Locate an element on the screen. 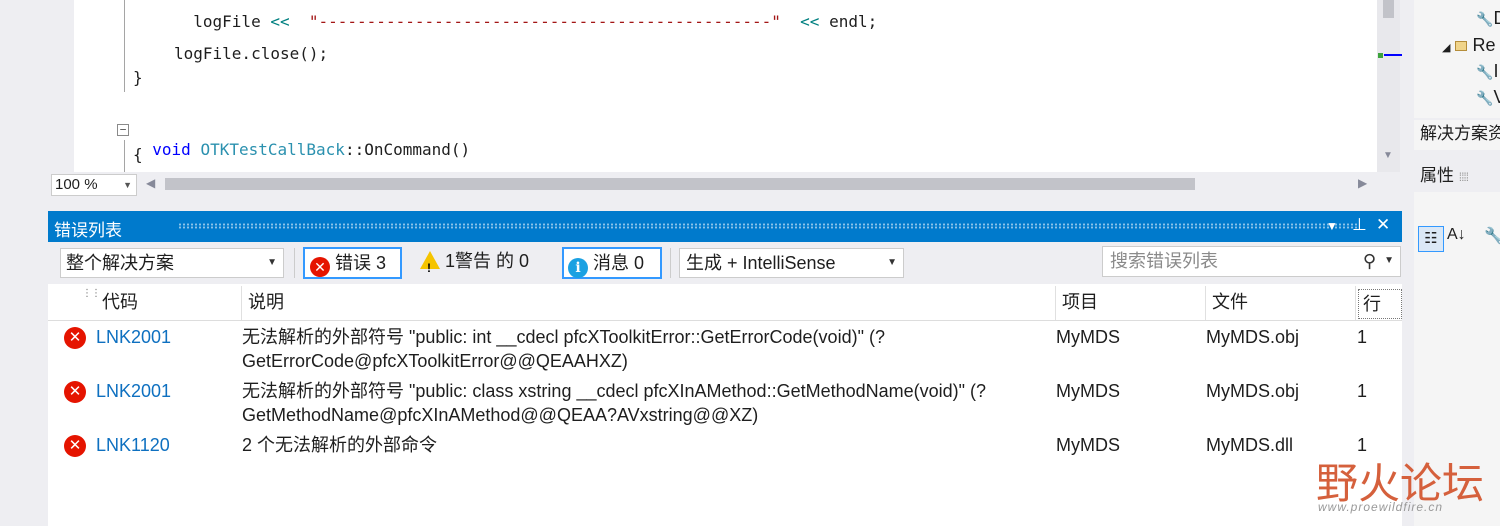 This screenshot has width=1500, height=526. error-description: 2 个无法解析的外部命令 is located at coordinates (340, 445).